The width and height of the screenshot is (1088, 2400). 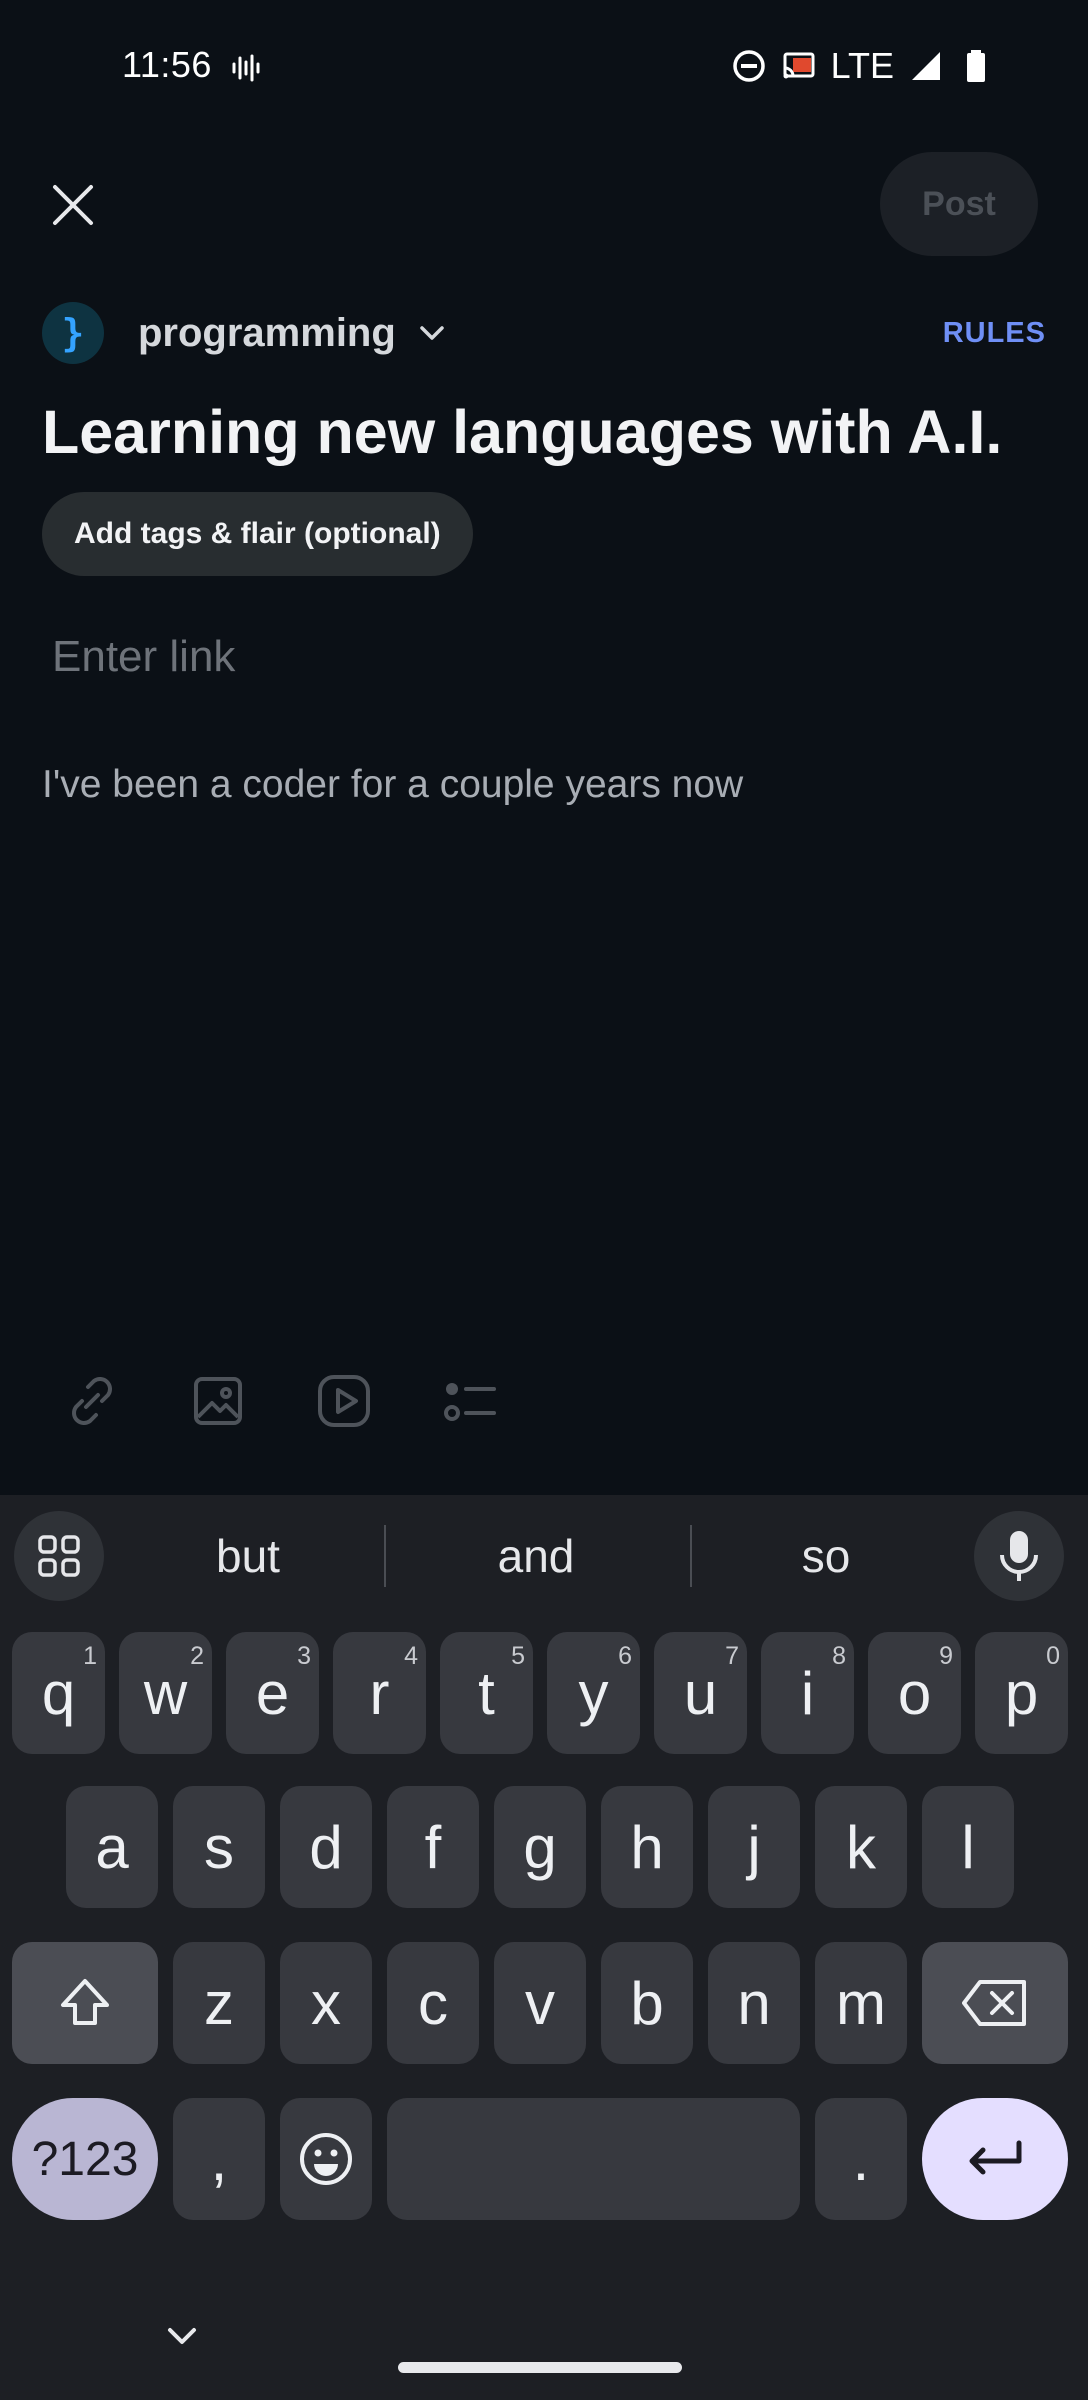 I want to click on key-r: r4, so click(x=379, y=1693).